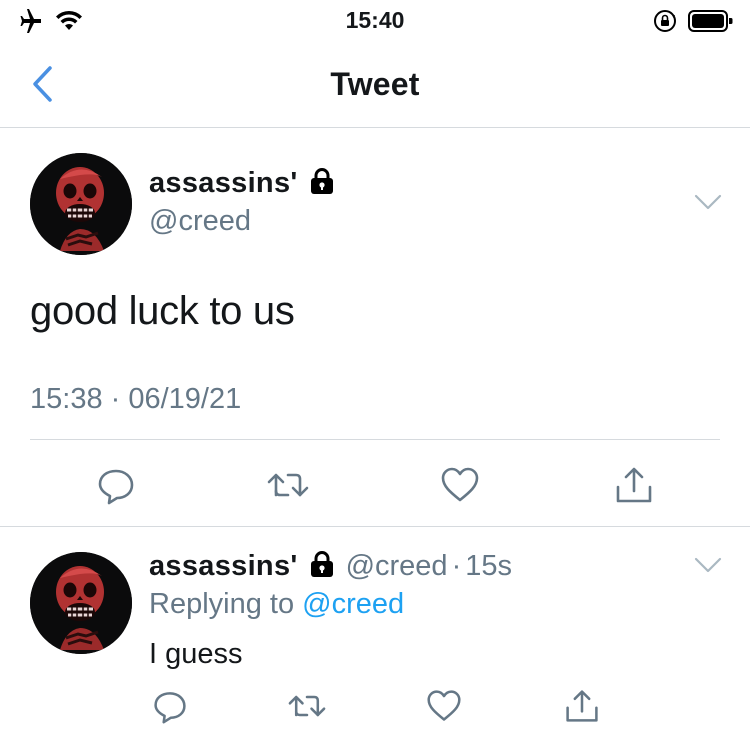 This screenshot has width=750, height=739. Describe the element at coordinates (375, 439) in the screenshot. I see `divider` at that location.